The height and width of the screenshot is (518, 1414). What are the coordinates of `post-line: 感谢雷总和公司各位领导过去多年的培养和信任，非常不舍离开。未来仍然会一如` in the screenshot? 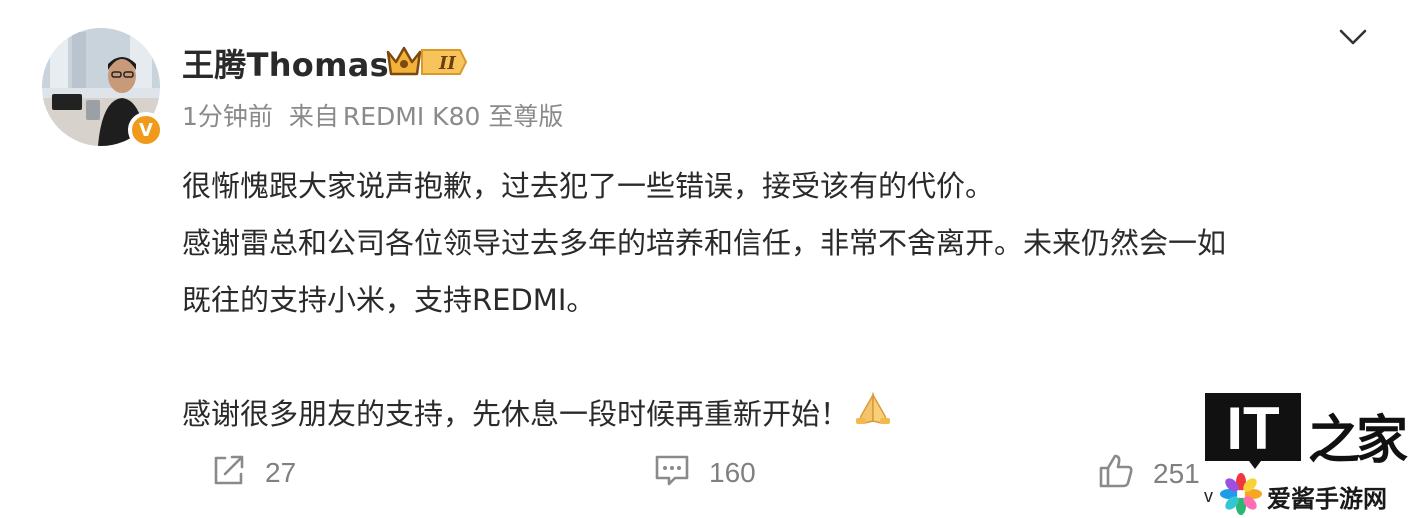 It's located at (704, 243).